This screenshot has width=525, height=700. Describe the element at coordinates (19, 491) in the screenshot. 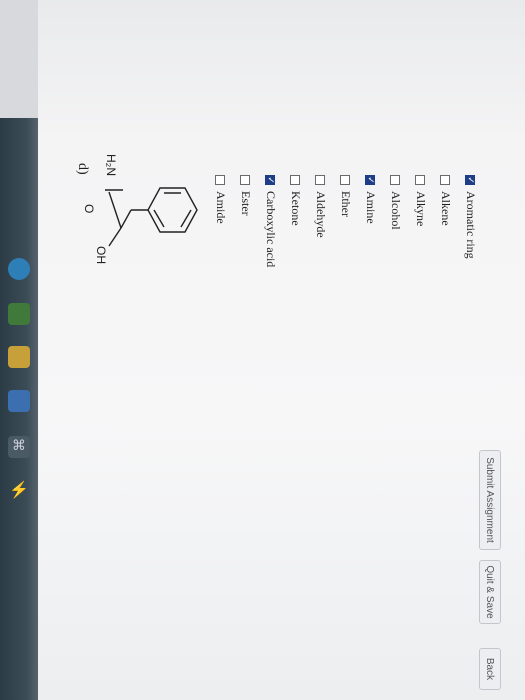

I see `app-icon: ⚡` at that location.